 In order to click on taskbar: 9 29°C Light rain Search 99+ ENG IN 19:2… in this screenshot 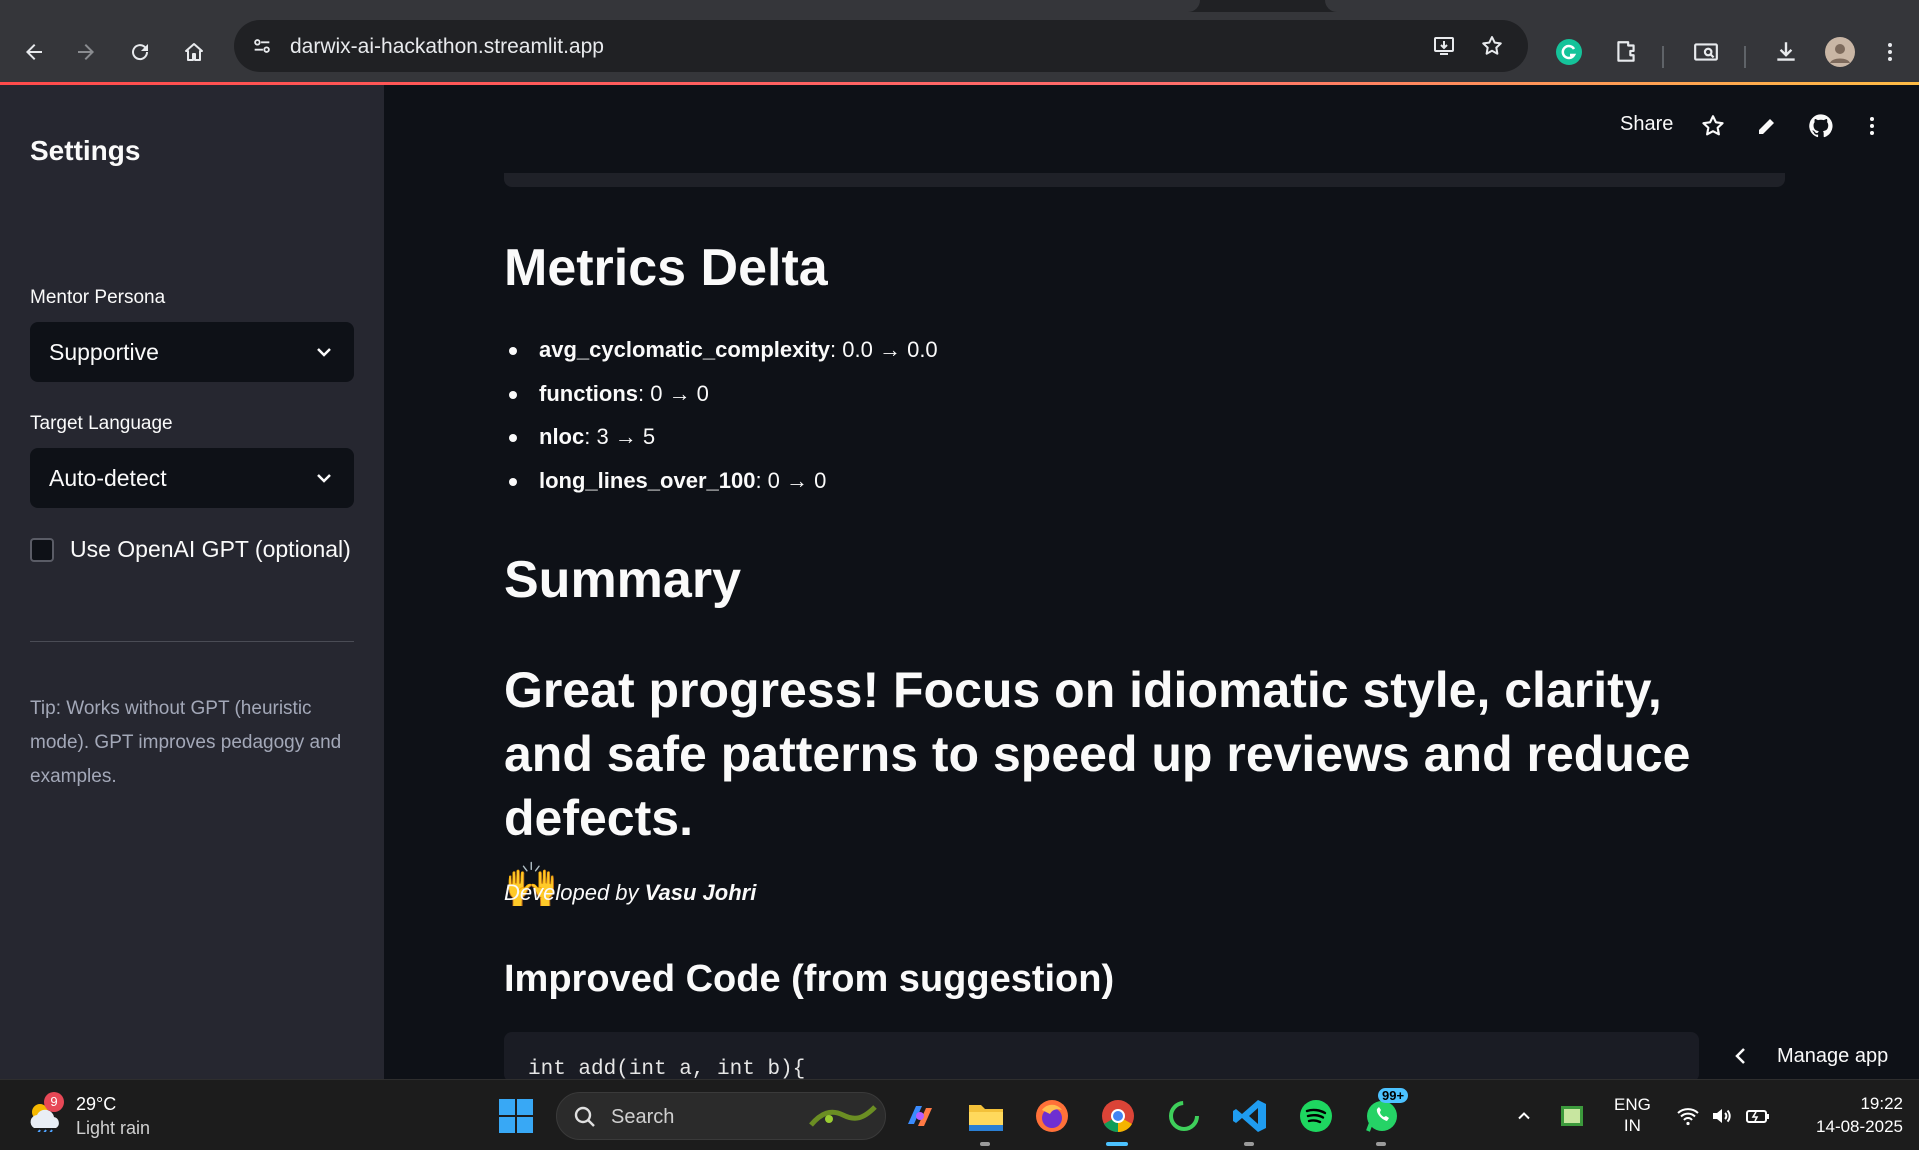, I will do `click(959, 1114)`.